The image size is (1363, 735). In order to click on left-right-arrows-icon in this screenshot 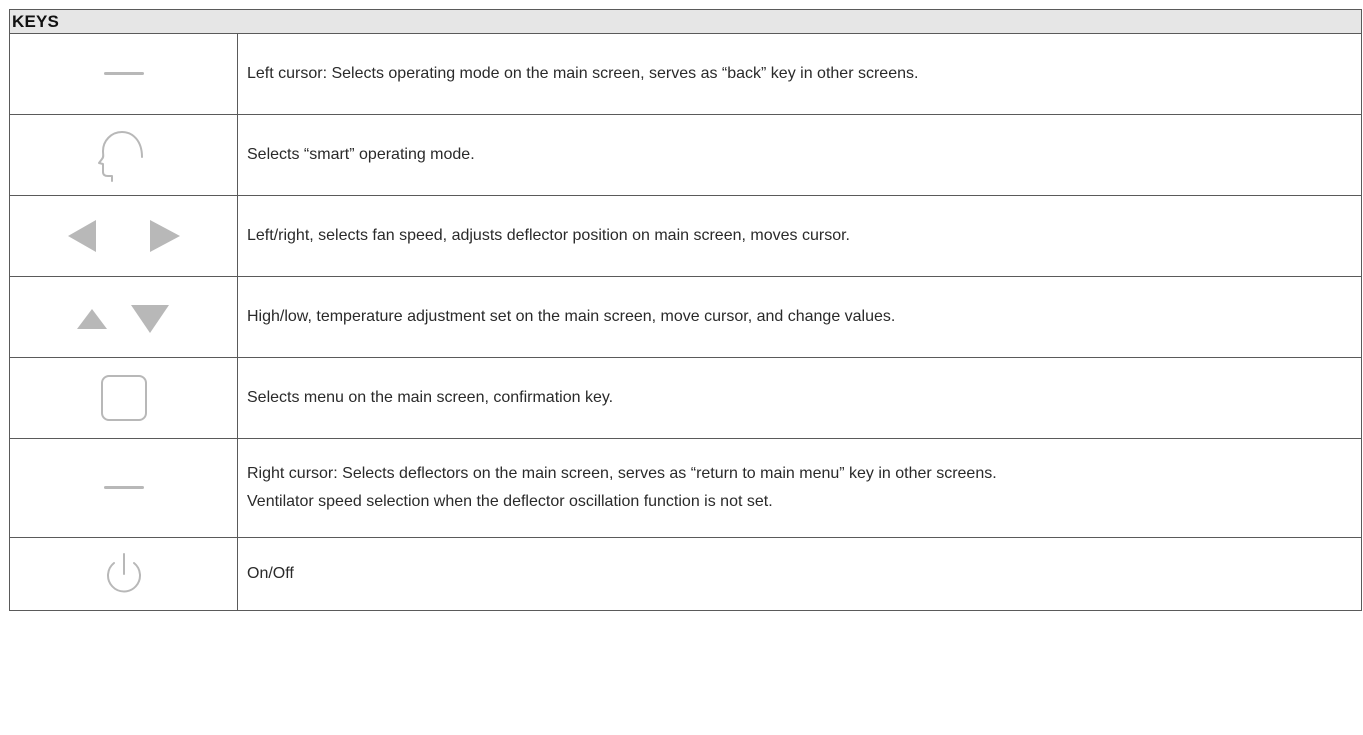, I will do `click(123, 236)`.